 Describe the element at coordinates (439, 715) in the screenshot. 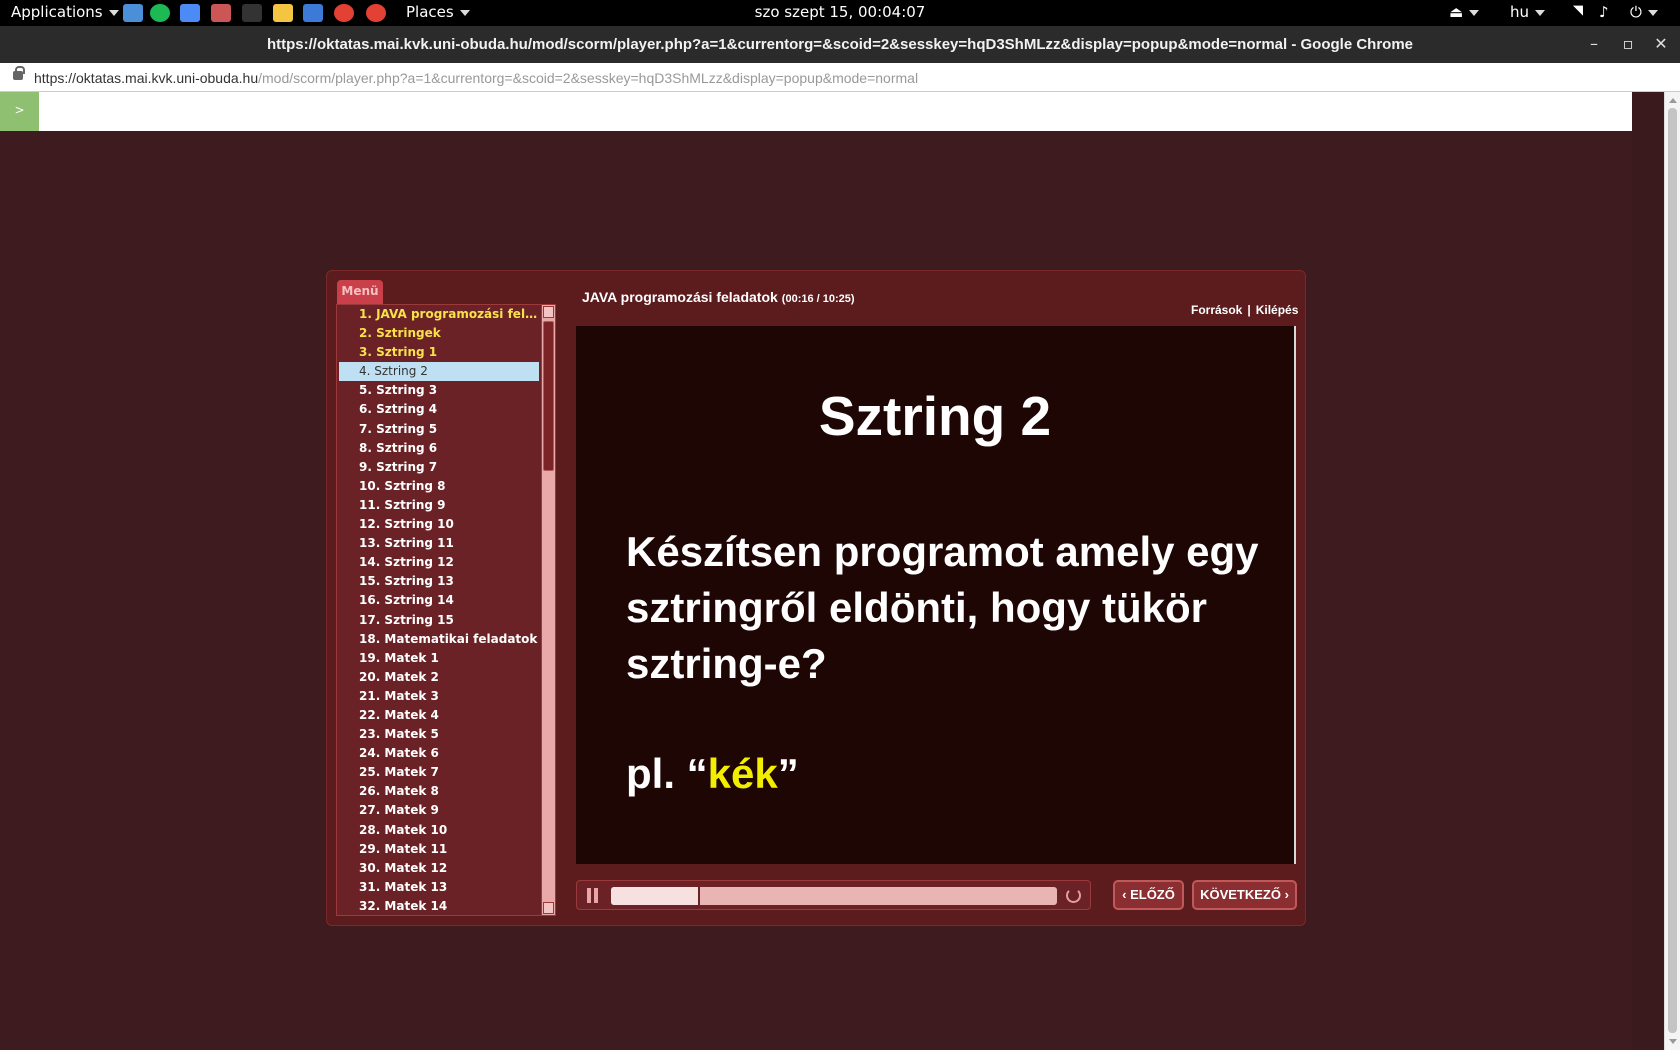

I see `menu-item: 22. Matek 4` at that location.